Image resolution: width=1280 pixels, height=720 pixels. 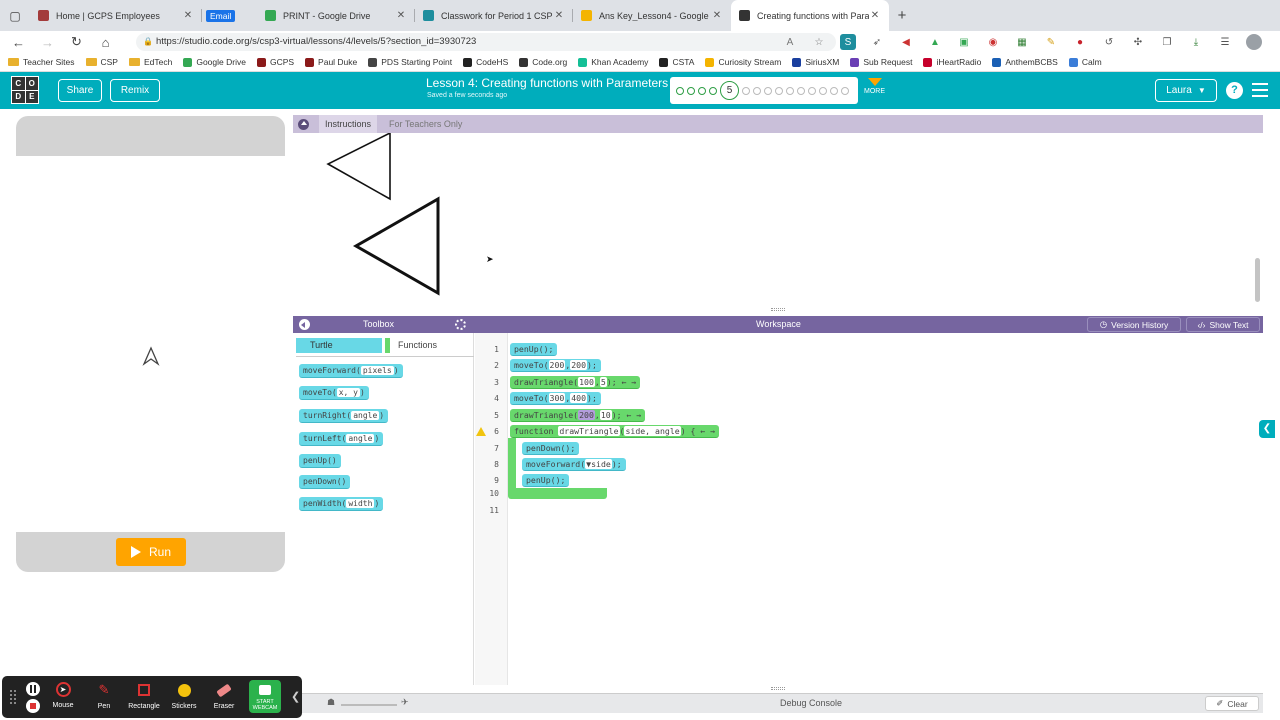 What do you see at coordinates (229, 15) in the screenshot?
I see `browser-tab: Email` at bounding box center [229, 15].